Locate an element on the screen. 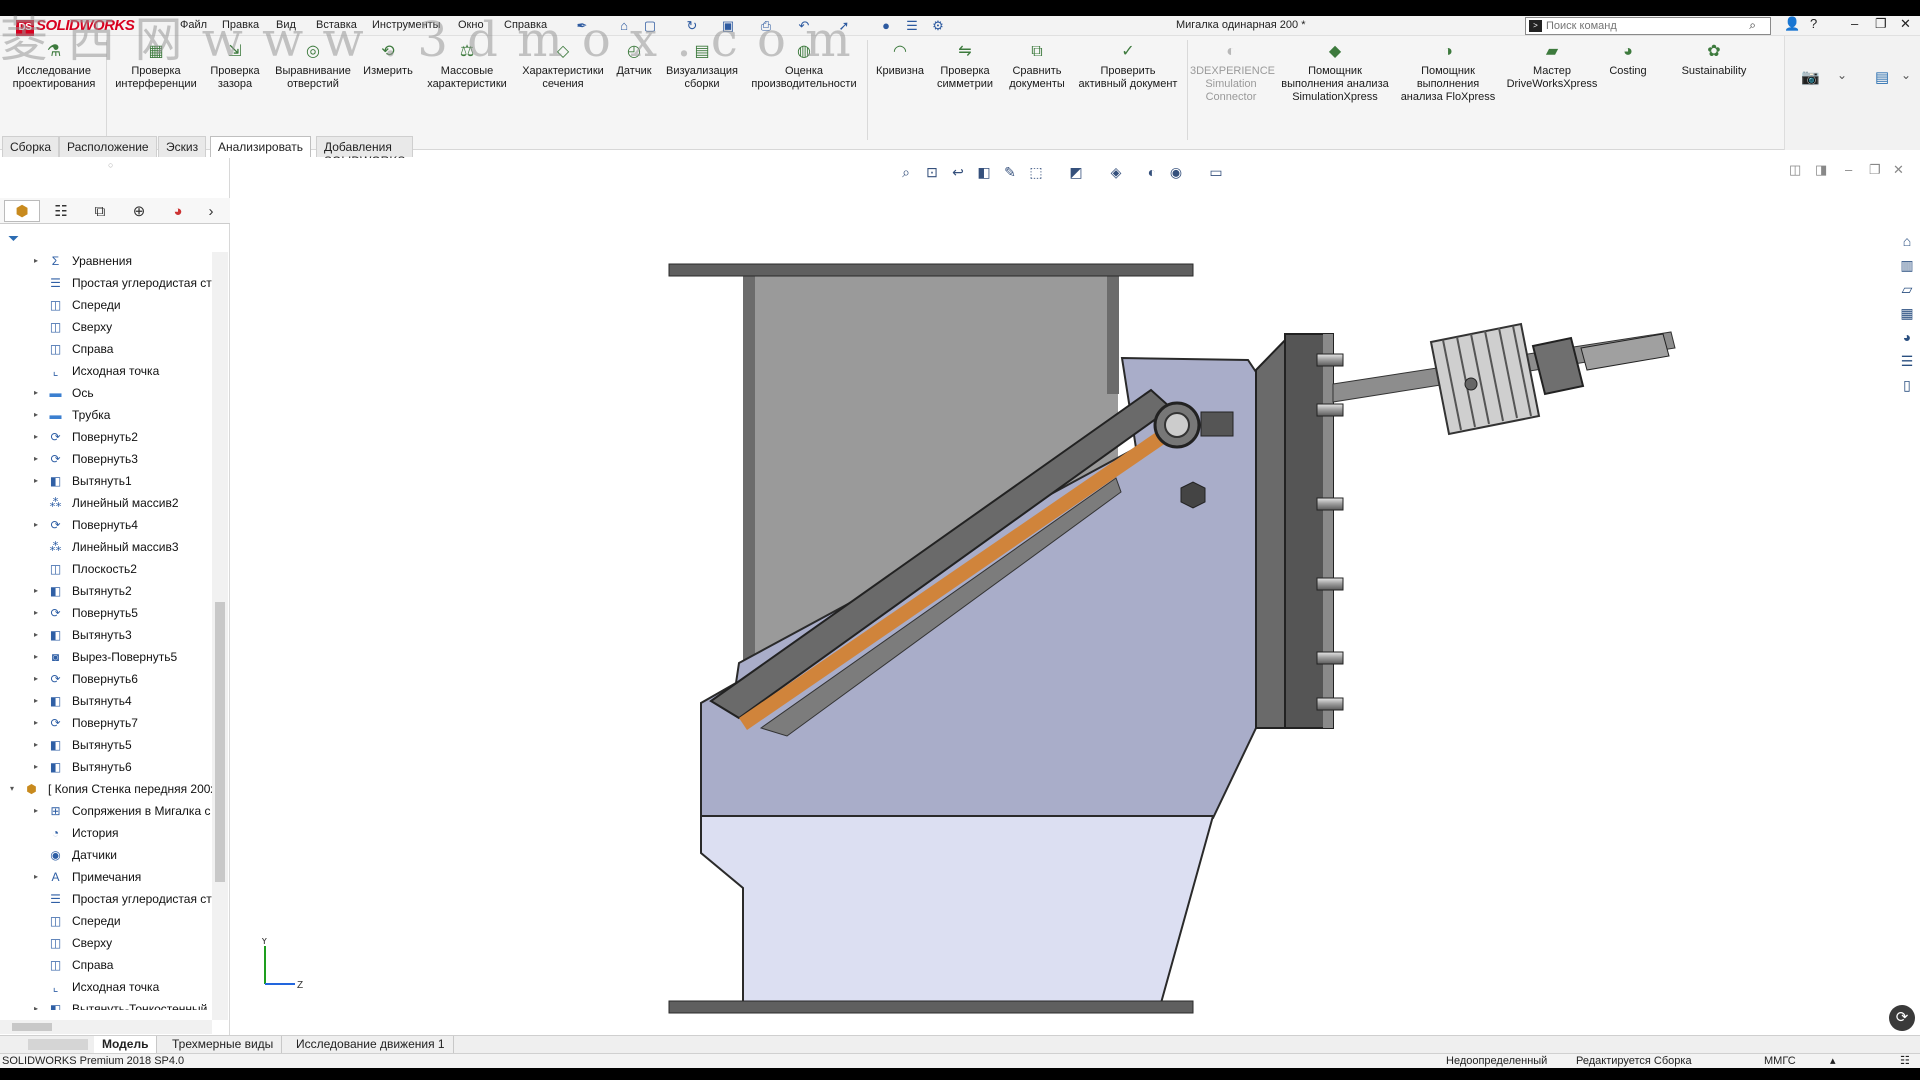 The image size is (1920, 1080). tree-item: ▸ ⟳ Повернуть7 is located at coordinates (123, 723).